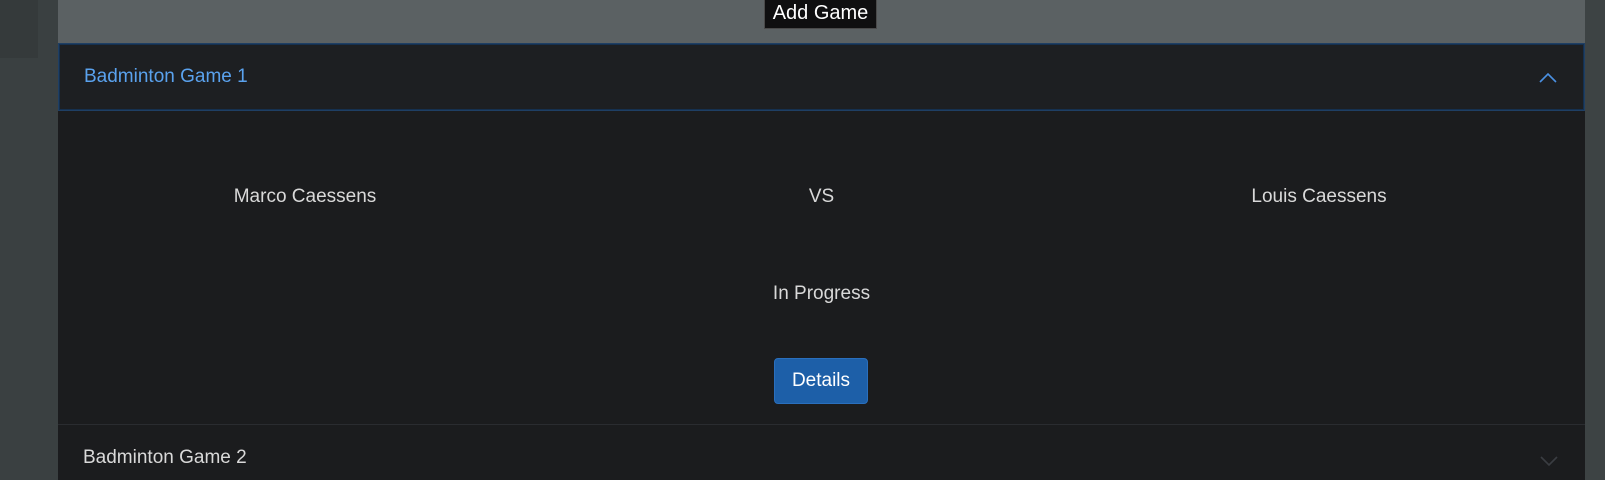  I want to click on accordion-header-game-1: Badminton Game 1, so click(821, 77).